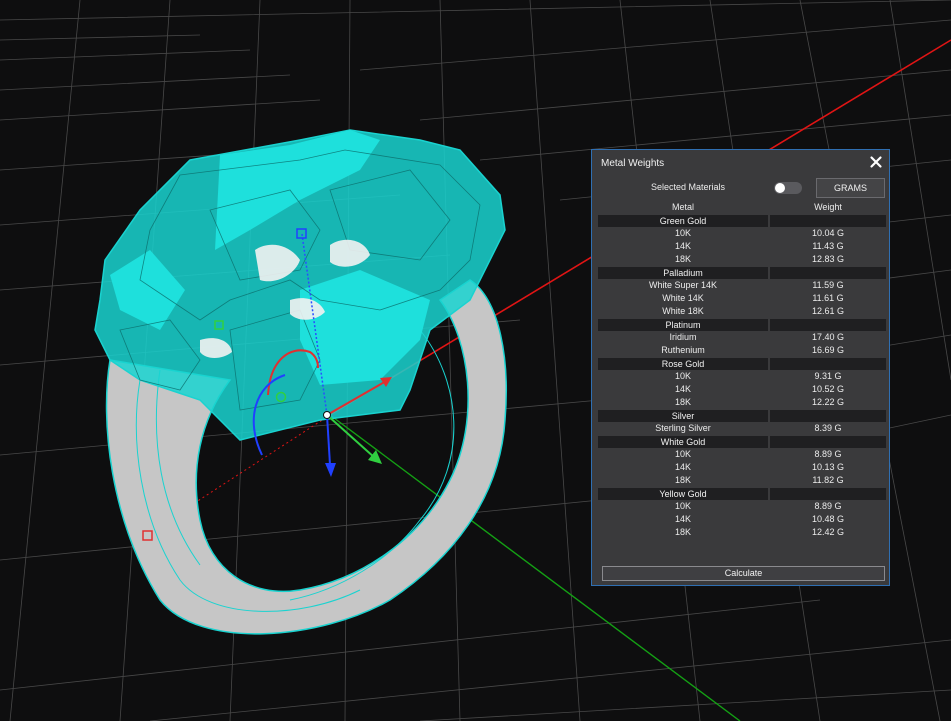 Image resolution: width=951 pixels, height=721 pixels. Describe the element at coordinates (742, 519) in the screenshot. I see `table-row: 14K 10.48 G` at that location.